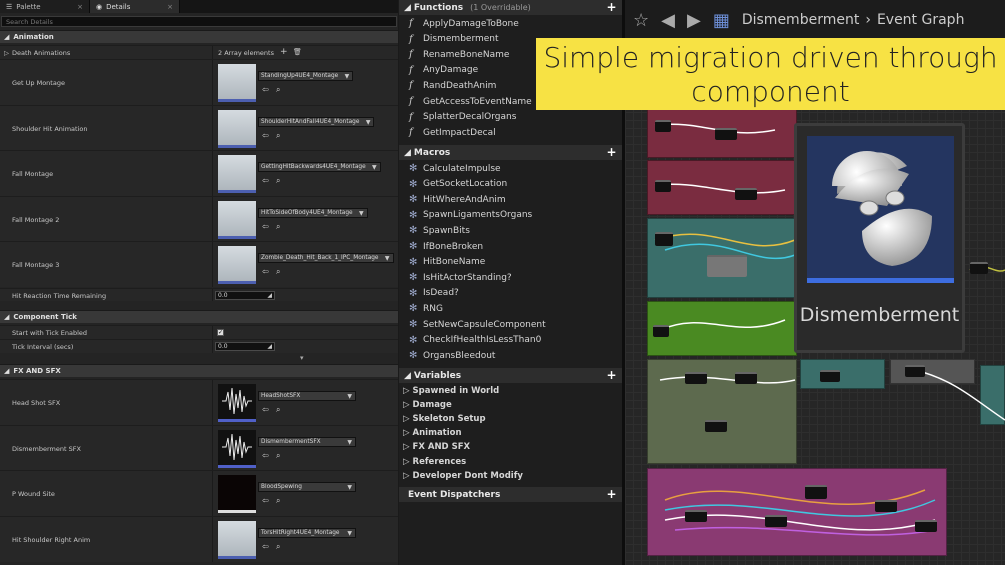  I want to click on asset-dropdown: GettingHitBackwards4UE4_Montage ▼, so click(319, 167).